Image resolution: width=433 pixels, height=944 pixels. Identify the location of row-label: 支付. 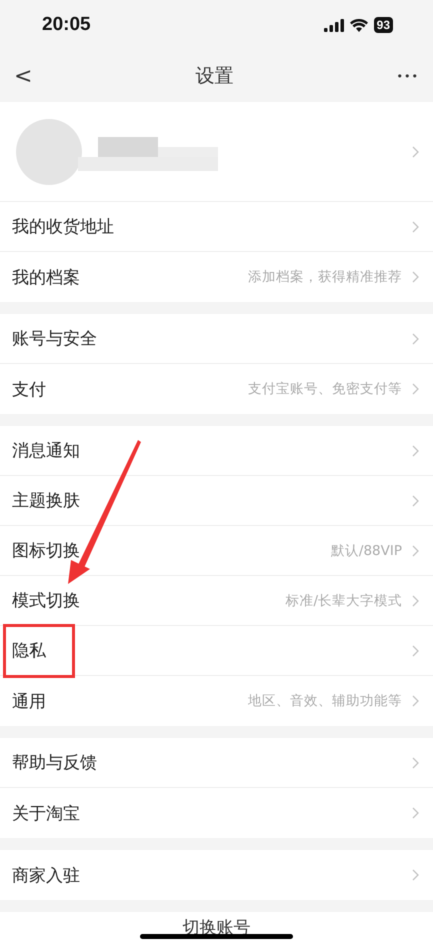
(29, 389).